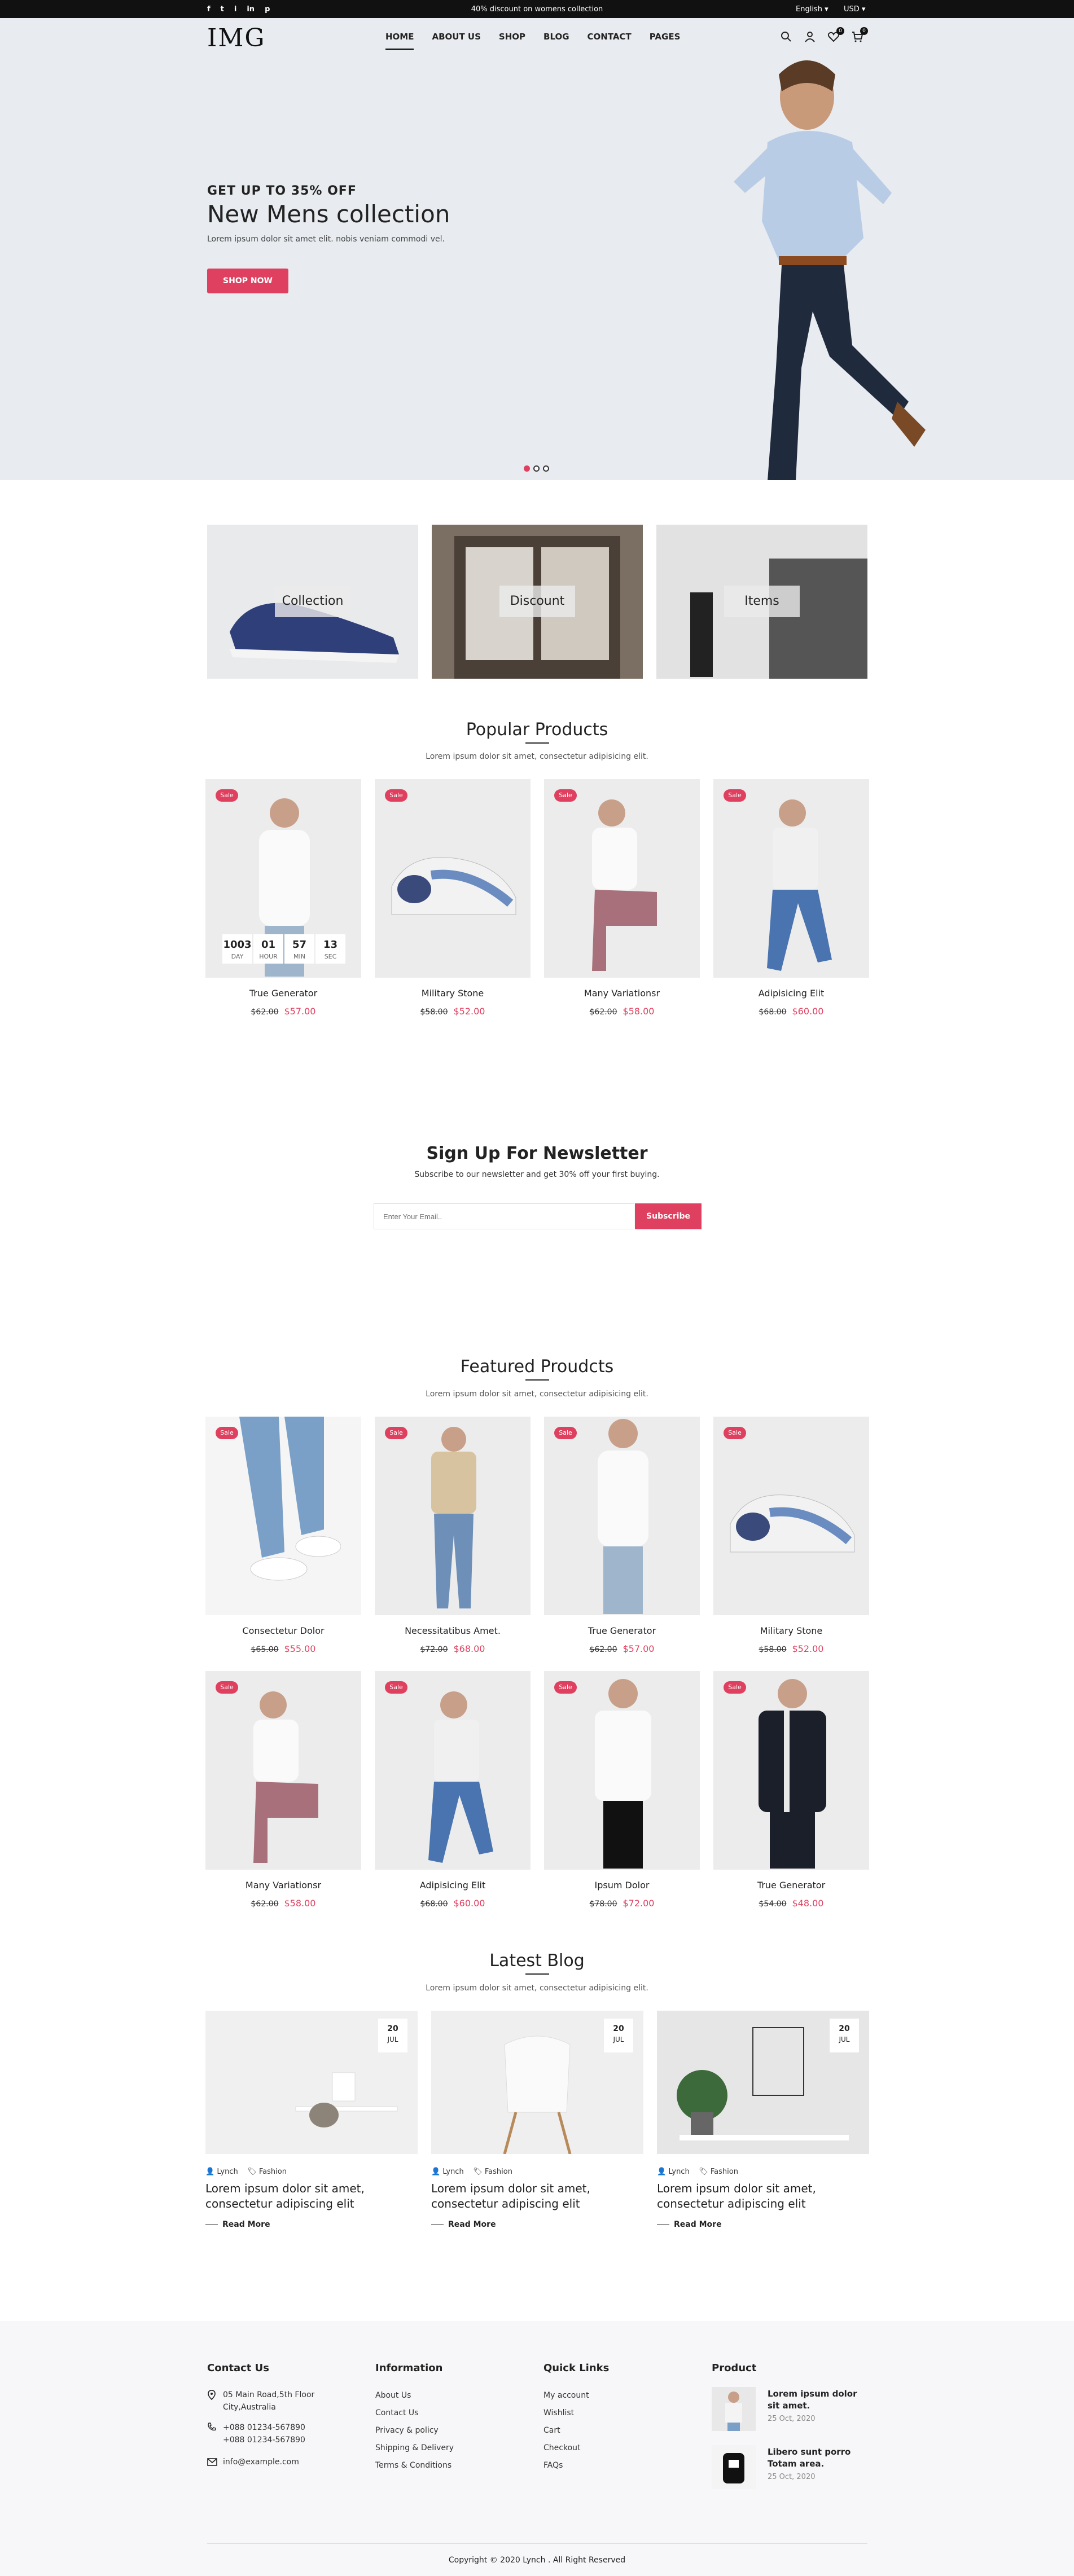 The width and height of the screenshot is (1074, 2576). I want to click on footer-email: info@example.com, so click(261, 2462).